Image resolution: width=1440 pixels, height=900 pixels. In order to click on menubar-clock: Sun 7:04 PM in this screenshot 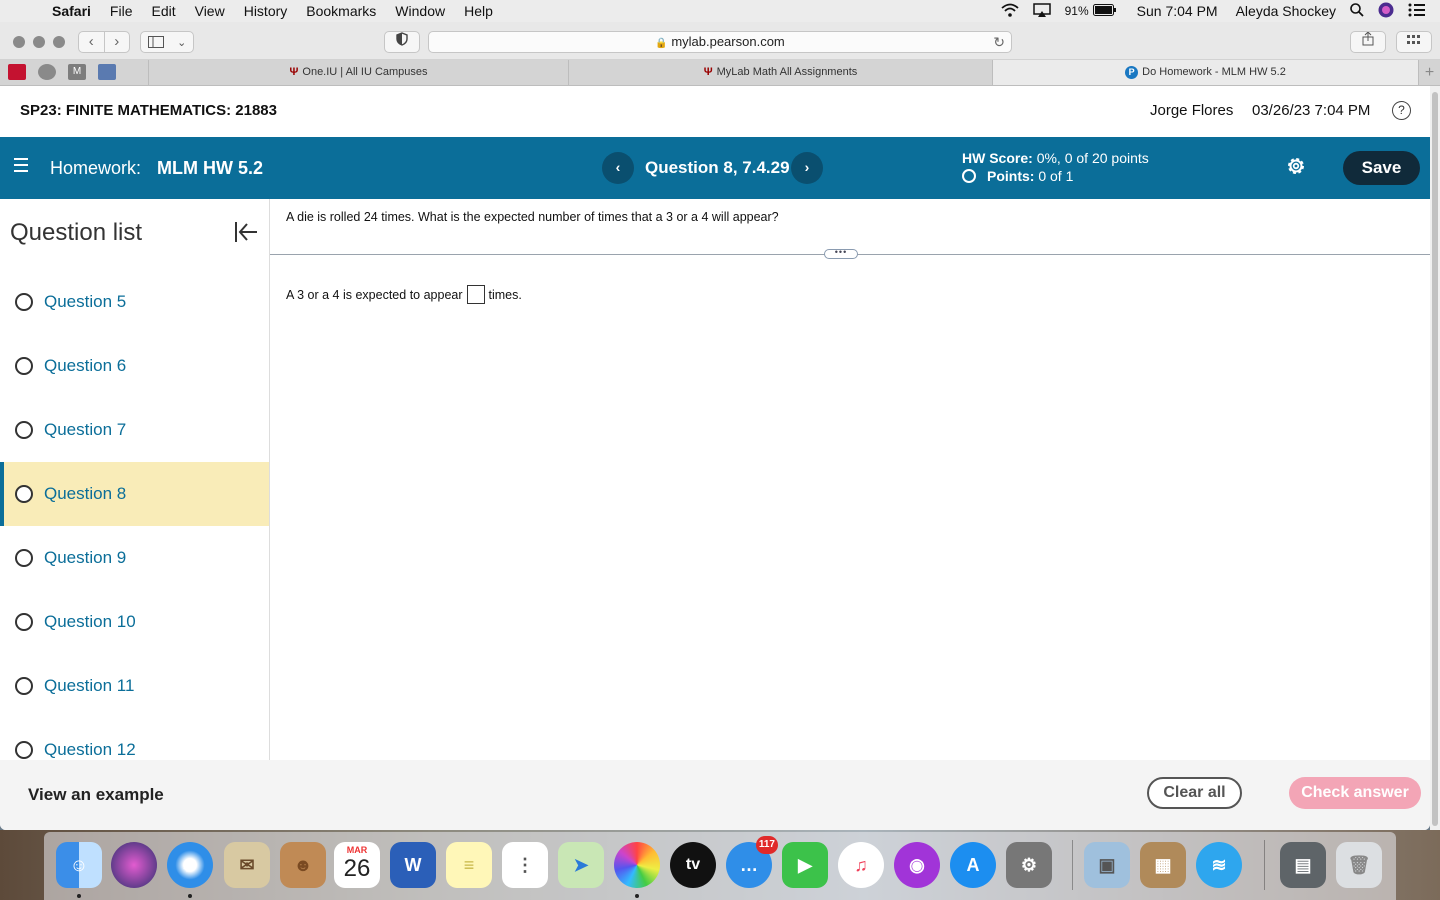, I will do `click(1177, 11)`.